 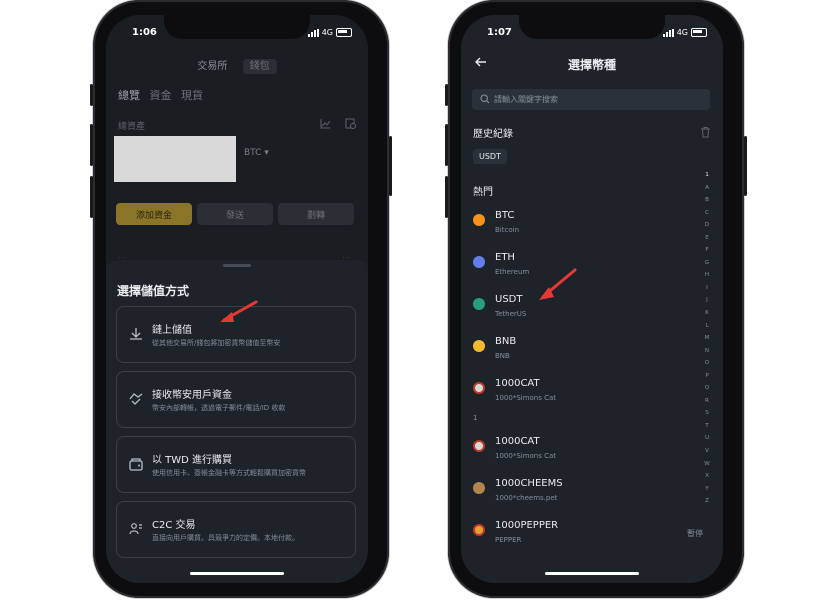 I want to click on chart-icon, so click(x=325, y=123).